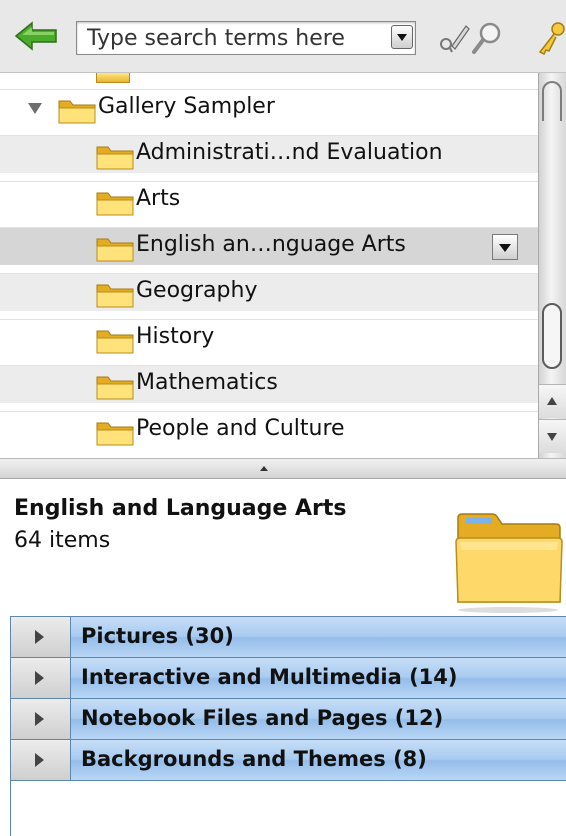 The height and width of the screenshot is (836, 566). Describe the element at coordinates (505, 247) in the screenshot. I see `item-menu-button` at that location.